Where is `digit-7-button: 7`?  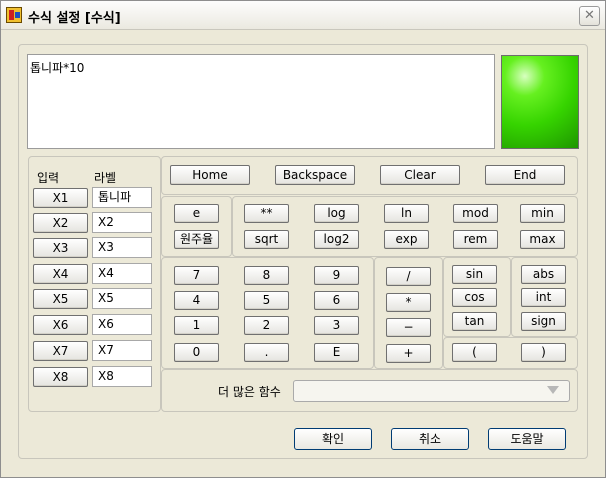 digit-7-button: 7 is located at coordinates (196, 275).